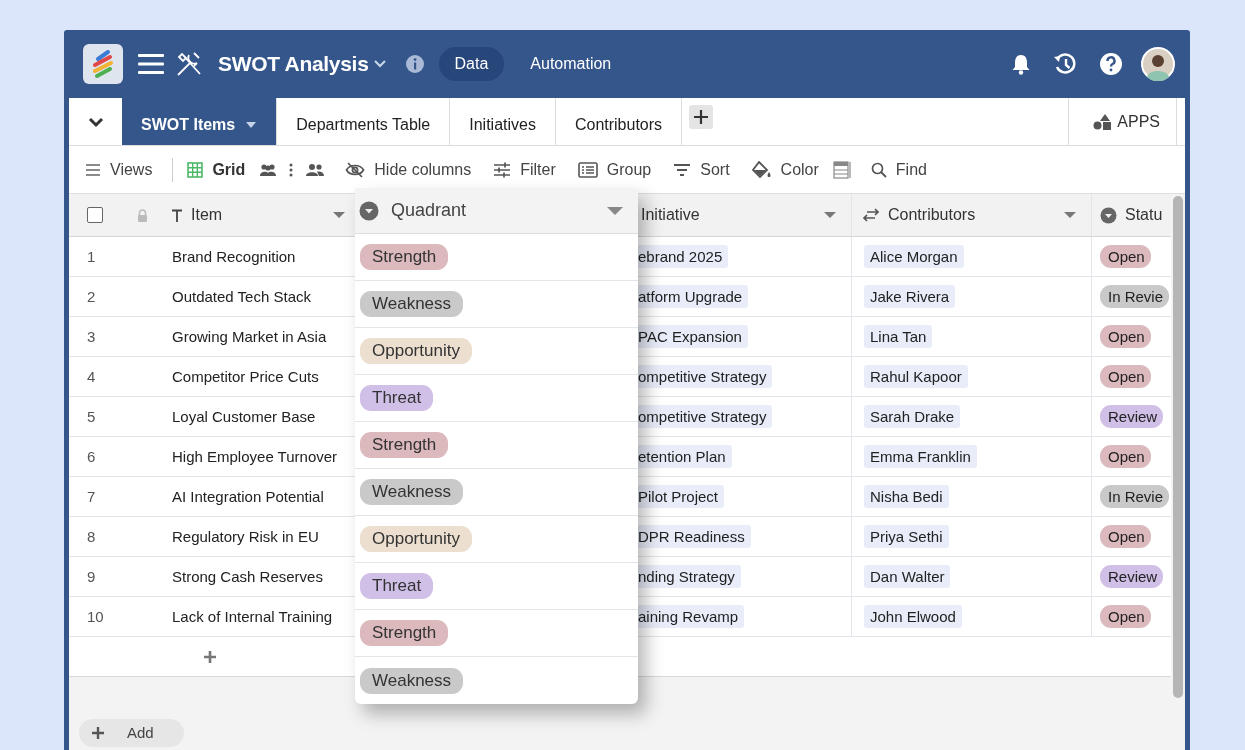 This screenshot has width=1245, height=750. Describe the element at coordinates (689, 576) in the screenshot. I see `initiative-chip: nding Strategy` at that location.